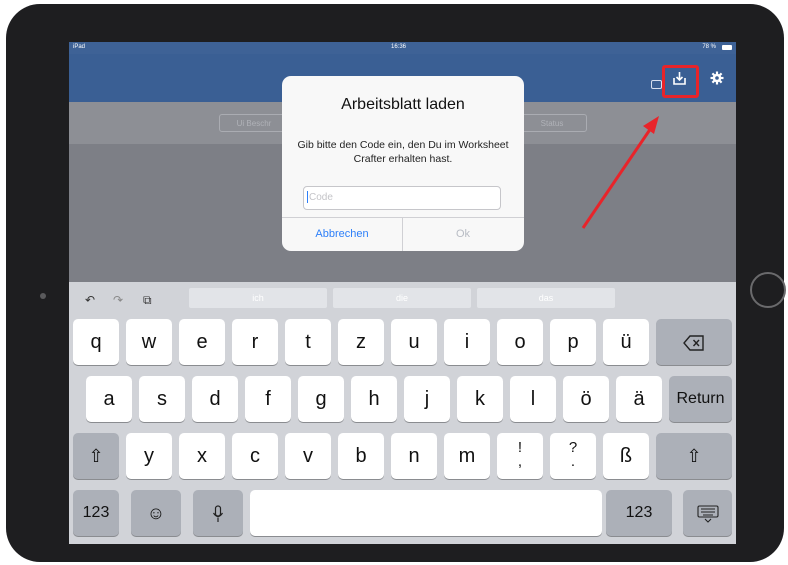 The width and height of the screenshot is (788, 565). Describe the element at coordinates (620, 172) in the screenshot. I see `red-arrow` at that location.